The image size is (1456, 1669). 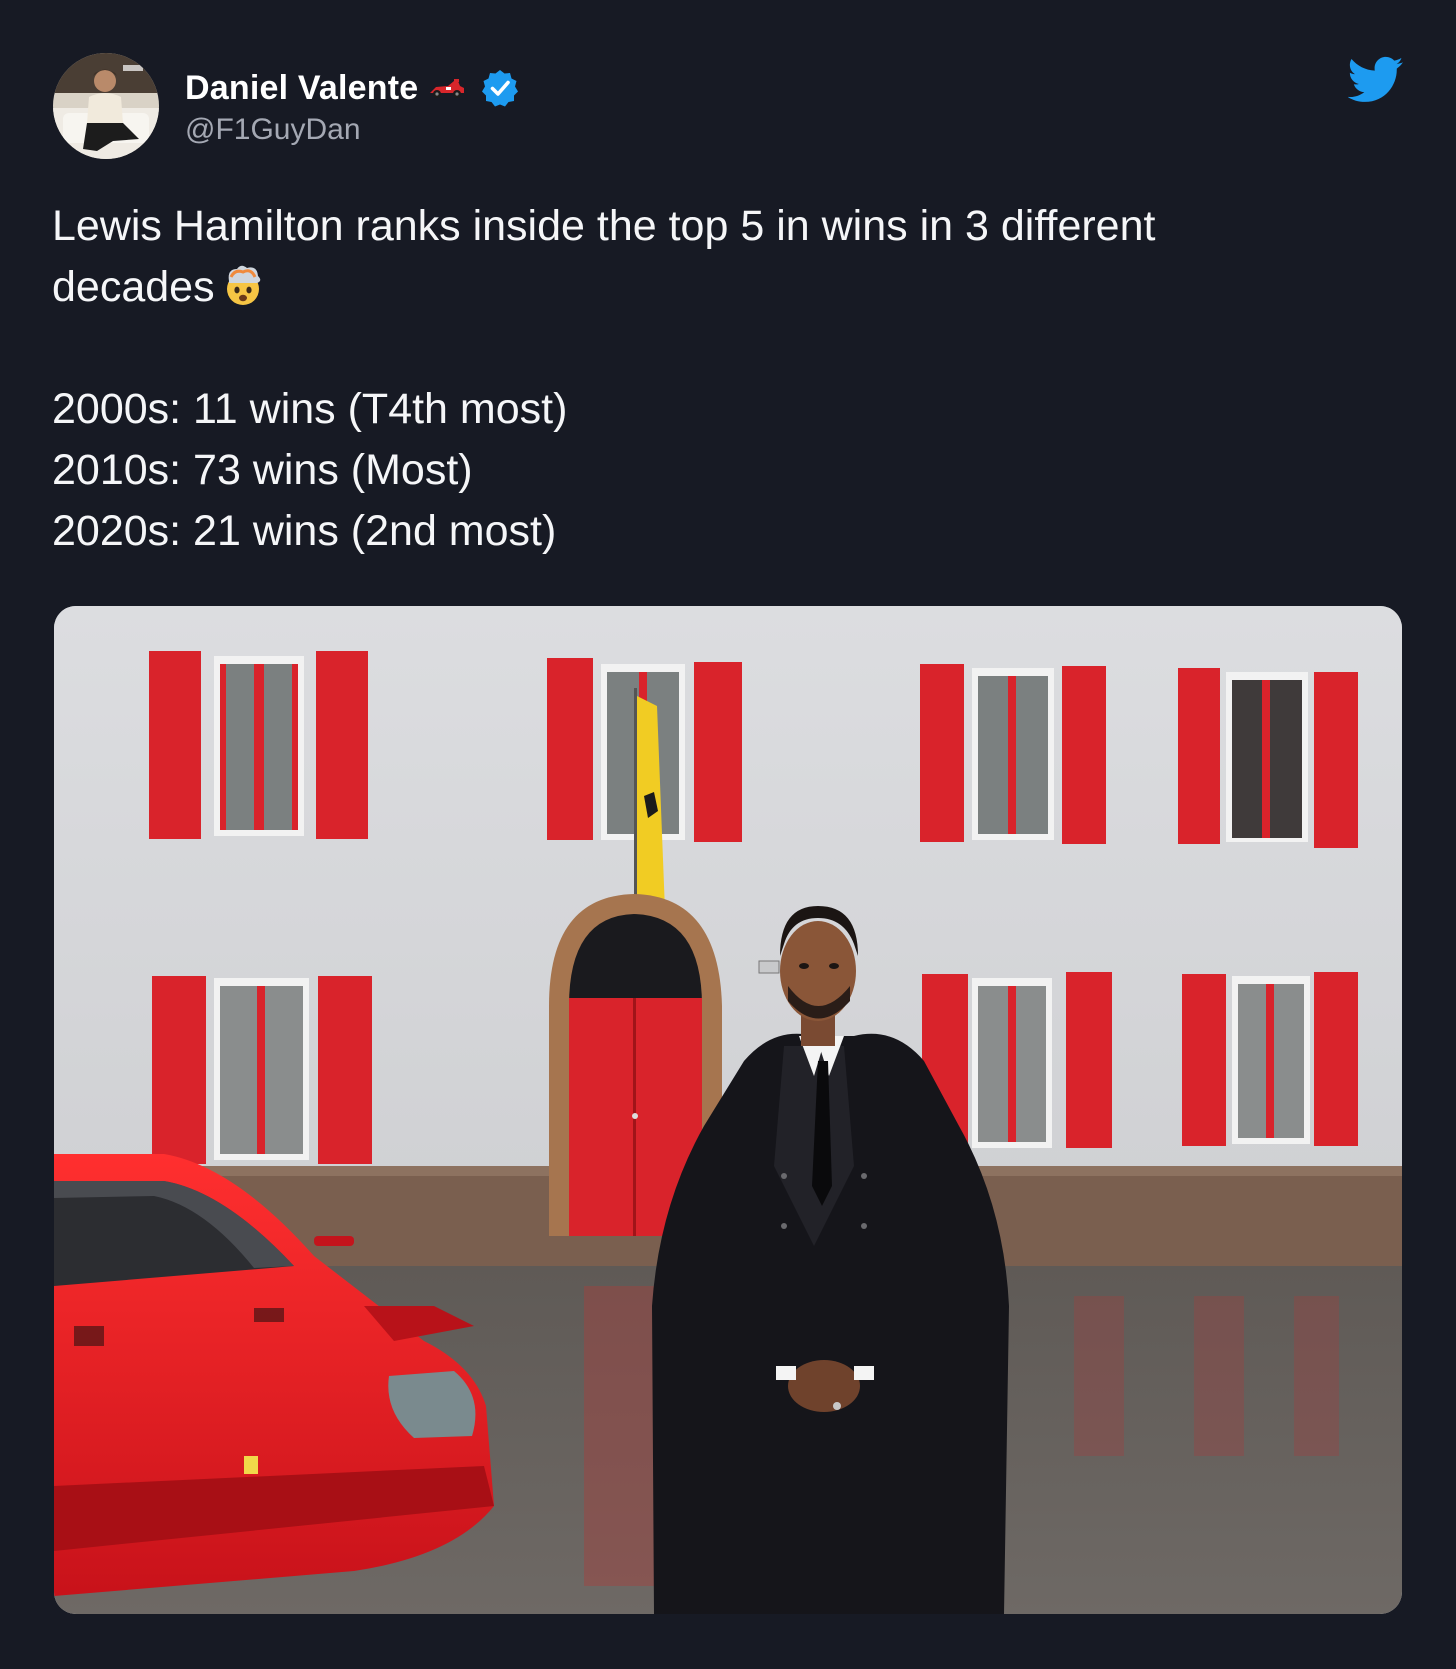 What do you see at coordinates (500, 88) in the screenshot?
I see `verified-badge-icon` at bounding box center [500, 88].